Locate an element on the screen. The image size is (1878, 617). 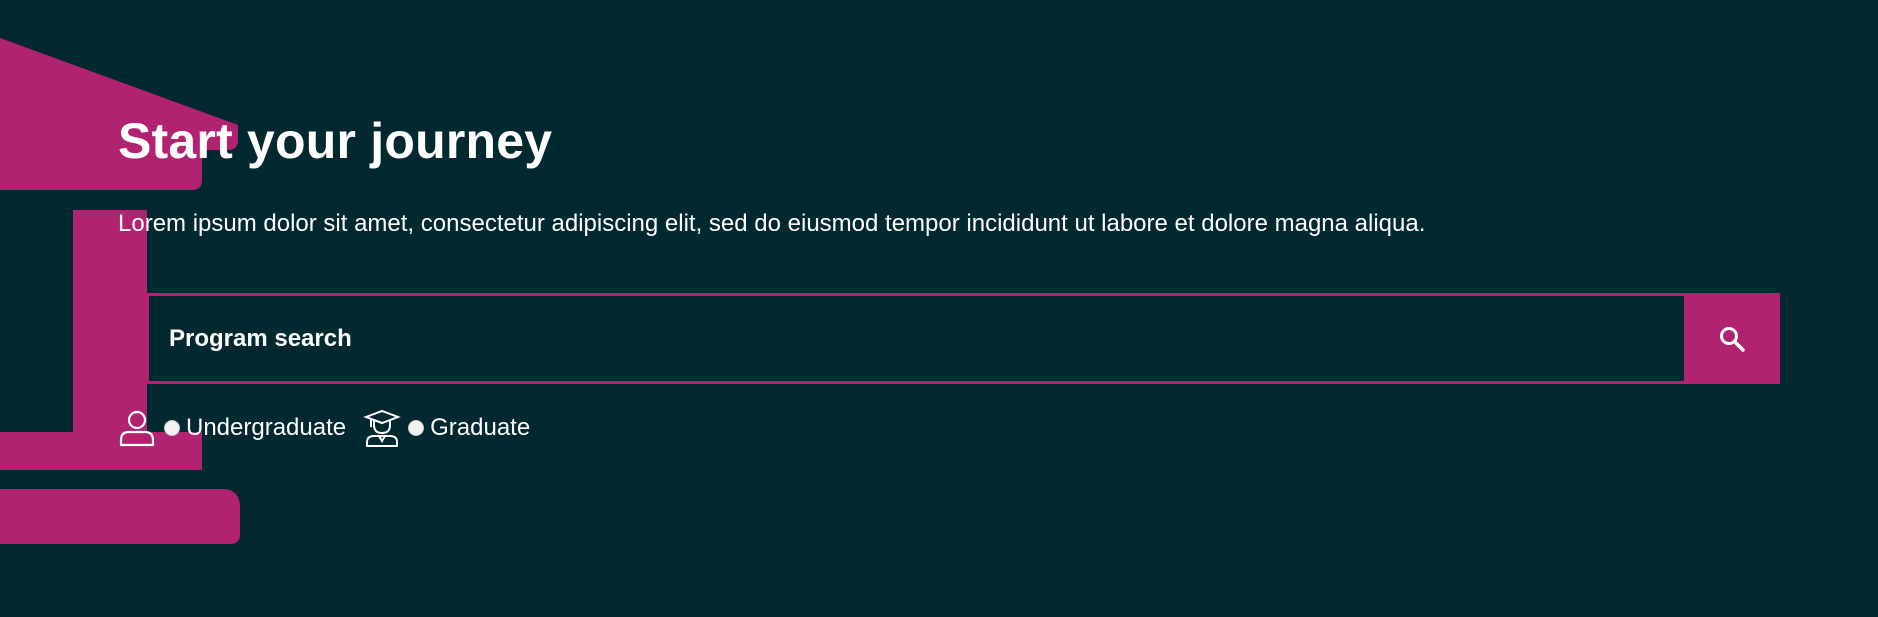
program-search-form is located at coordinates (963, 338).